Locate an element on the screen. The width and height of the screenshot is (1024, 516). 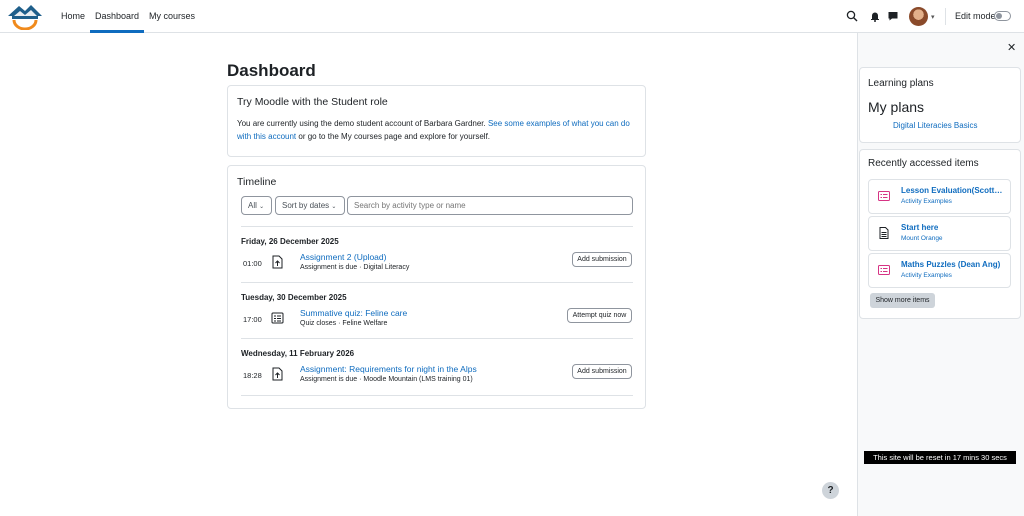
timeline-search-input is located at coordinates (490, 205).